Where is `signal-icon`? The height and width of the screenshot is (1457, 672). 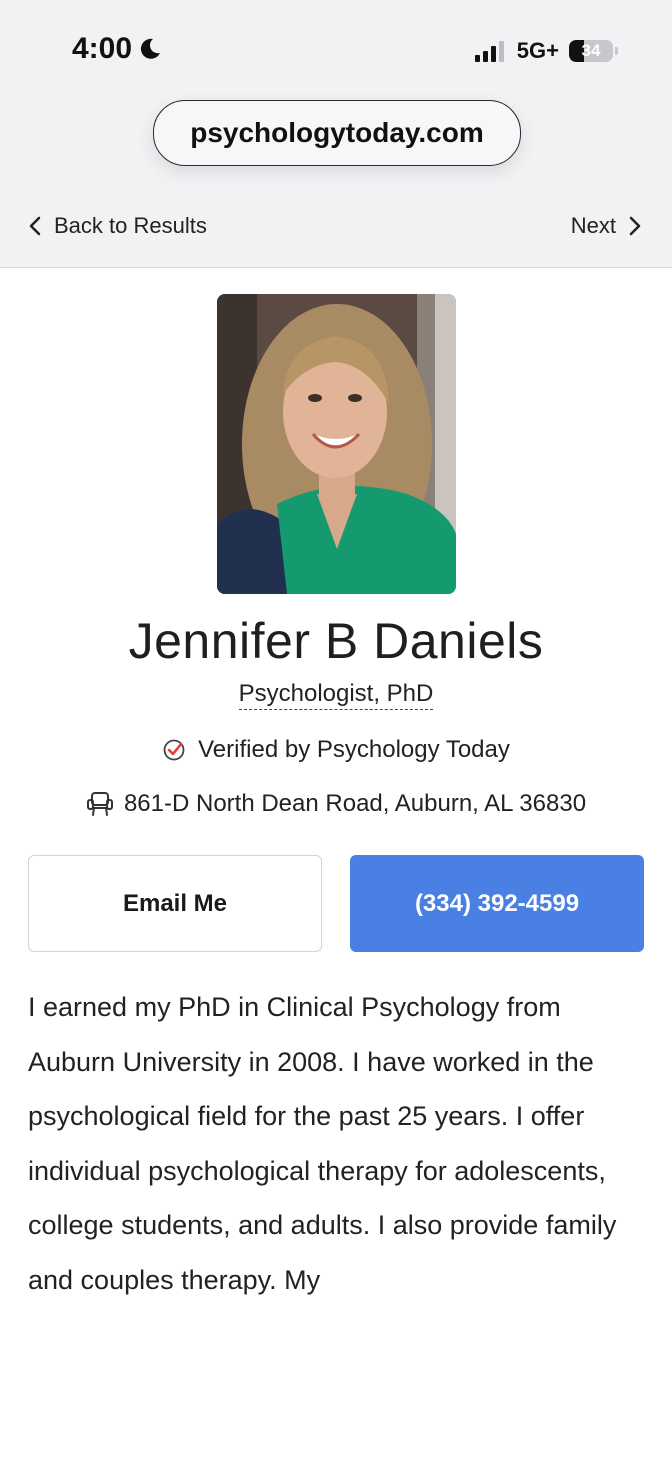 signal-icon is located at coordinates (489, 51).